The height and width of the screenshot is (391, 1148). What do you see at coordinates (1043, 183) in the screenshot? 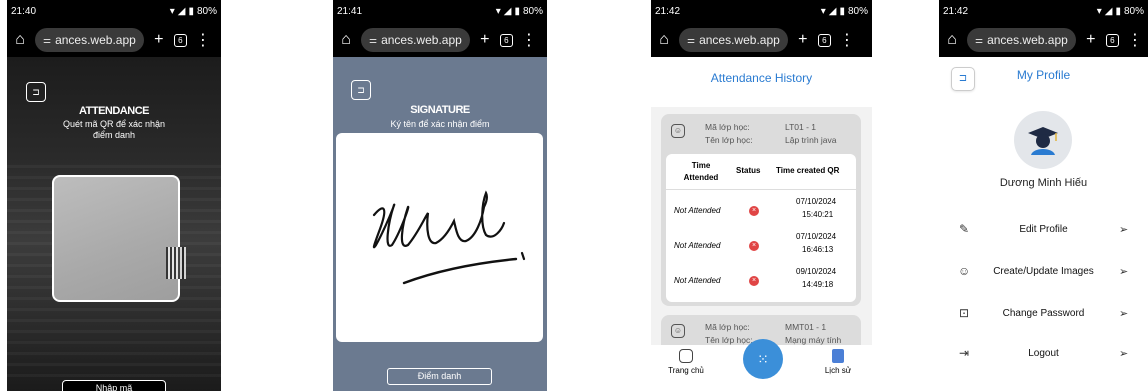
I see `user-name: Dương Minh Hiếu` at bounding box center [1043, 183].